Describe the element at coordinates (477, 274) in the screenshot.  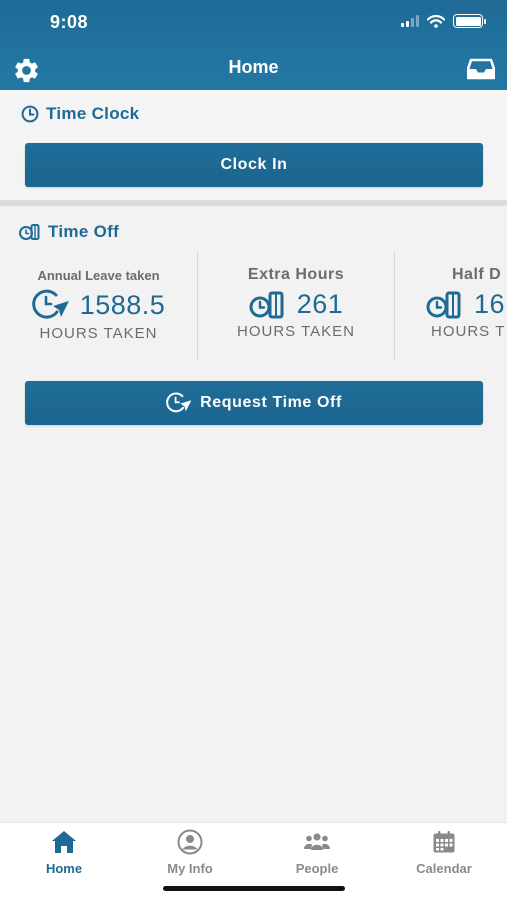
I see `card-title: Half D` at that location.